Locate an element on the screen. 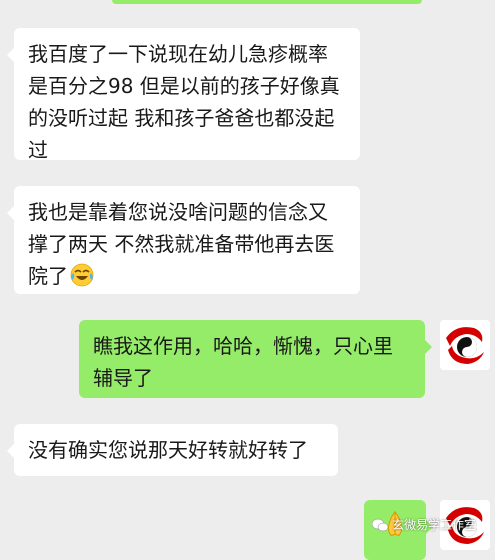  received-message-bubble: 我也是靠着您说没啥问题的信念又撑了两天 不然我就准备带他再去医院了 is located at coordinates (183, 240).